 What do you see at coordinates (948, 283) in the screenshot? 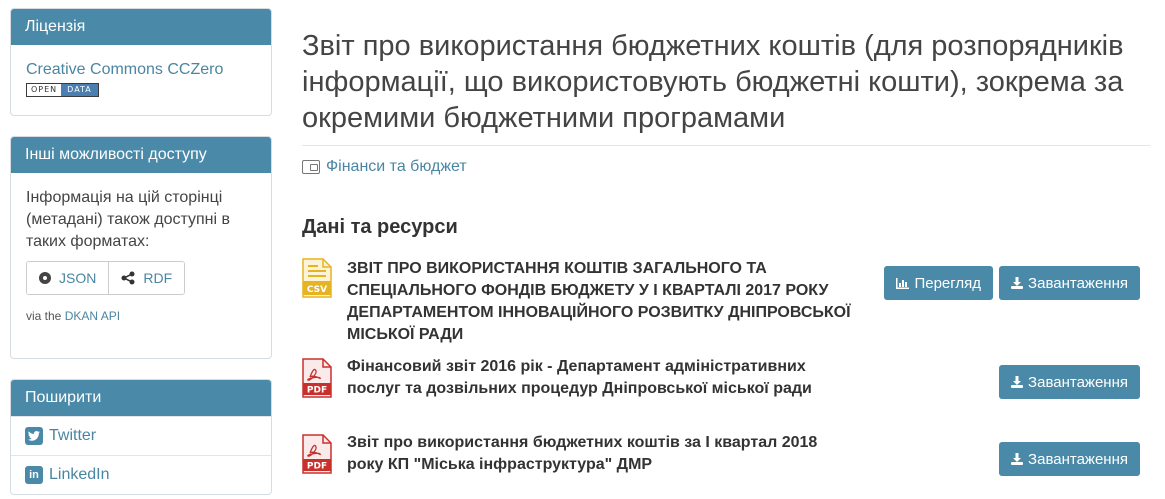
I see `preview-label: Перегляд` at bounding box center [948, 283].